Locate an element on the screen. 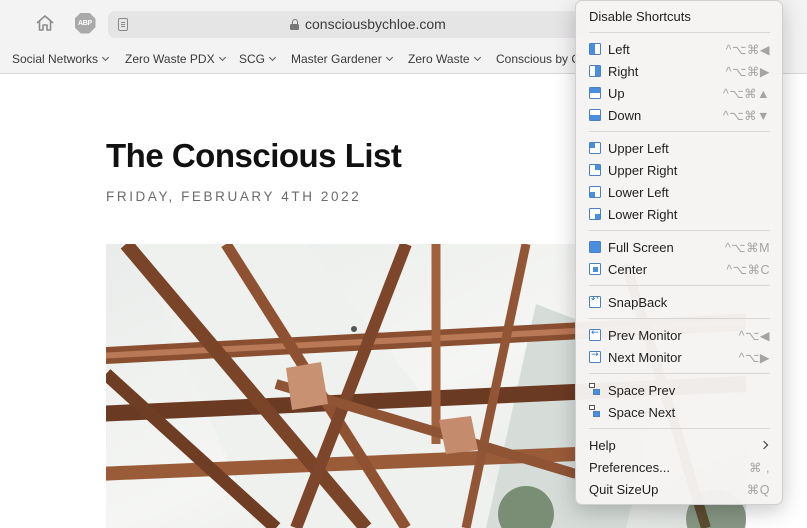 This screenshot has height=528, width=807. article-title: The Conscious List is located at coordinates (254, 155).